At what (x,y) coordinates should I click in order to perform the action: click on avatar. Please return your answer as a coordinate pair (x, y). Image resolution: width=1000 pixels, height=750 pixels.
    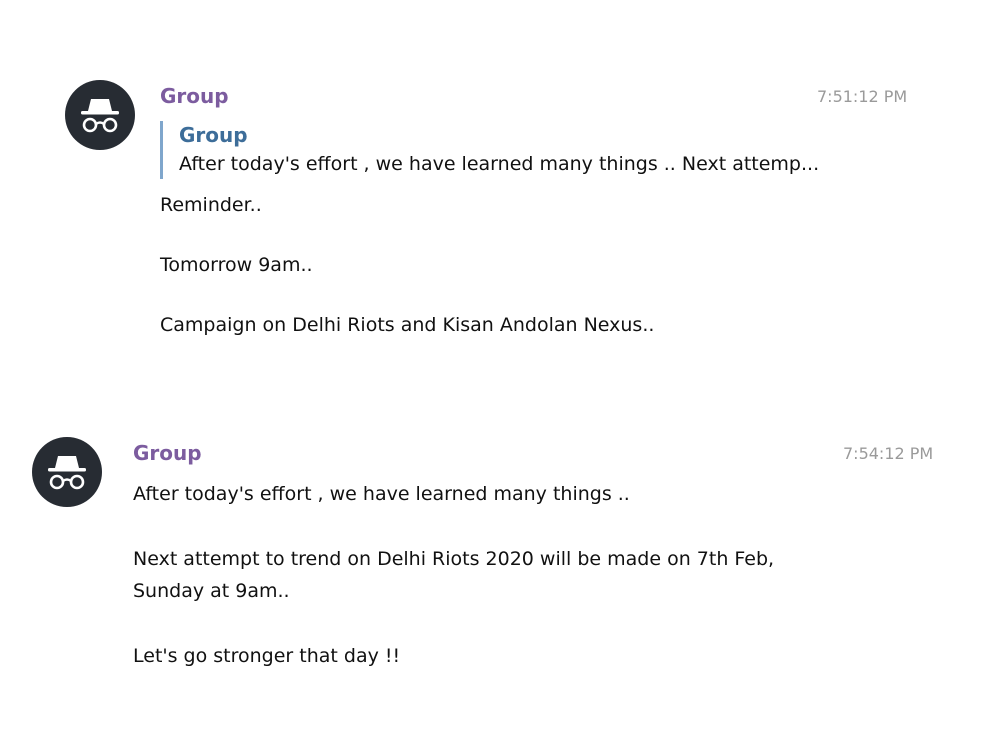
    Looking at the image, I should click on (67, 472).